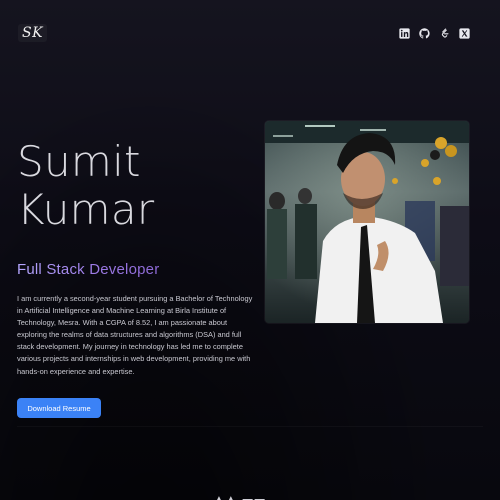 This screenshot has height=500, width=500. What do you see at coordinates (404, 33) in the screenshot?
I see `linkedin-icon` at bounding box center [404, 33].